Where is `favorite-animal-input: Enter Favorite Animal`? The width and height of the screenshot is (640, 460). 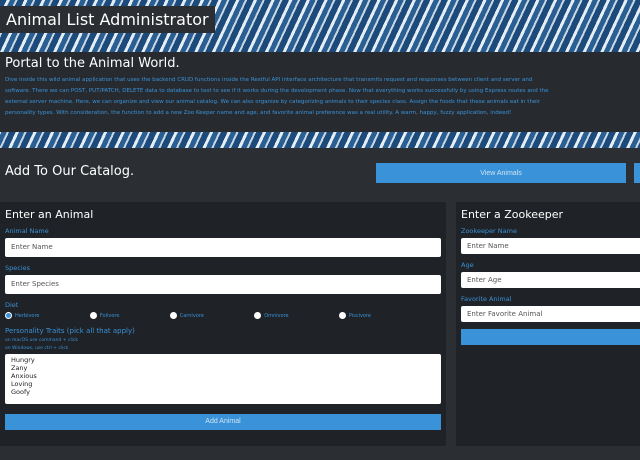 favorite-animal-input: Enter Favorite Animal is located at coordinates (550, 314).